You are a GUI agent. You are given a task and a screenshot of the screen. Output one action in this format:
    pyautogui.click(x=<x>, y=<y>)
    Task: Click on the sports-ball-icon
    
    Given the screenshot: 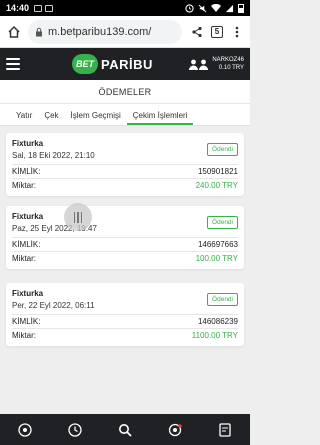 What is the action you would take?
    pyautogui.click(x=25, y=429)
    